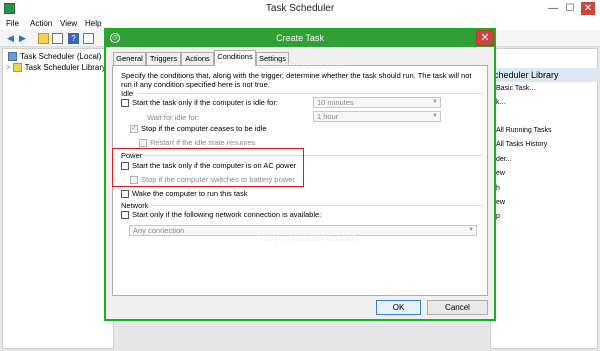 The width and height of the screenshot is (600, 351). What do you see at coordinates (553, 8) in the screenshot?
I see `minimize-button: —` at bounding box center [553, 8].